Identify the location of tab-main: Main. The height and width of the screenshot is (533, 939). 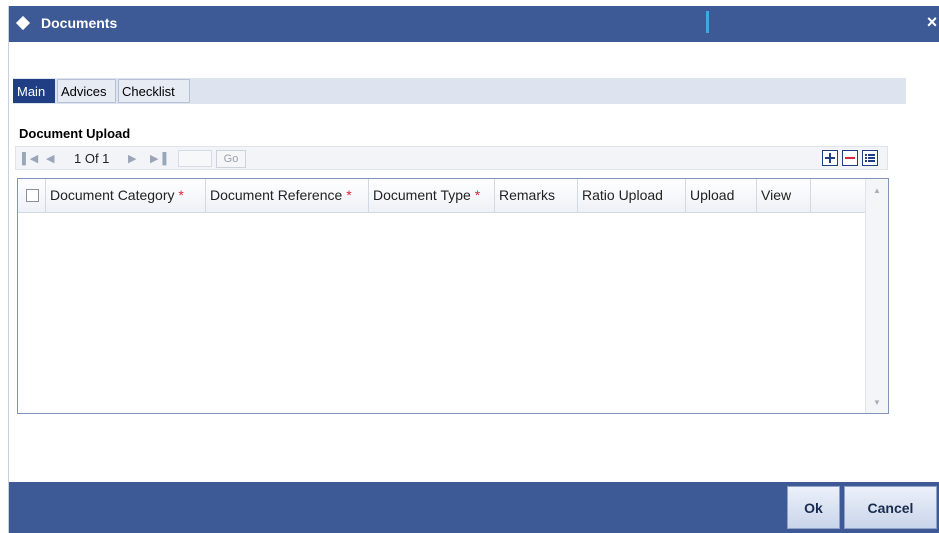
(34, 91).